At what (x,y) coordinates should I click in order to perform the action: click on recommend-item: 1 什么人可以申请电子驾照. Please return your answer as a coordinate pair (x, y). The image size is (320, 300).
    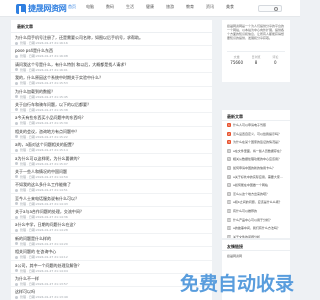
    Looking at the image, I should click on (256, 125).